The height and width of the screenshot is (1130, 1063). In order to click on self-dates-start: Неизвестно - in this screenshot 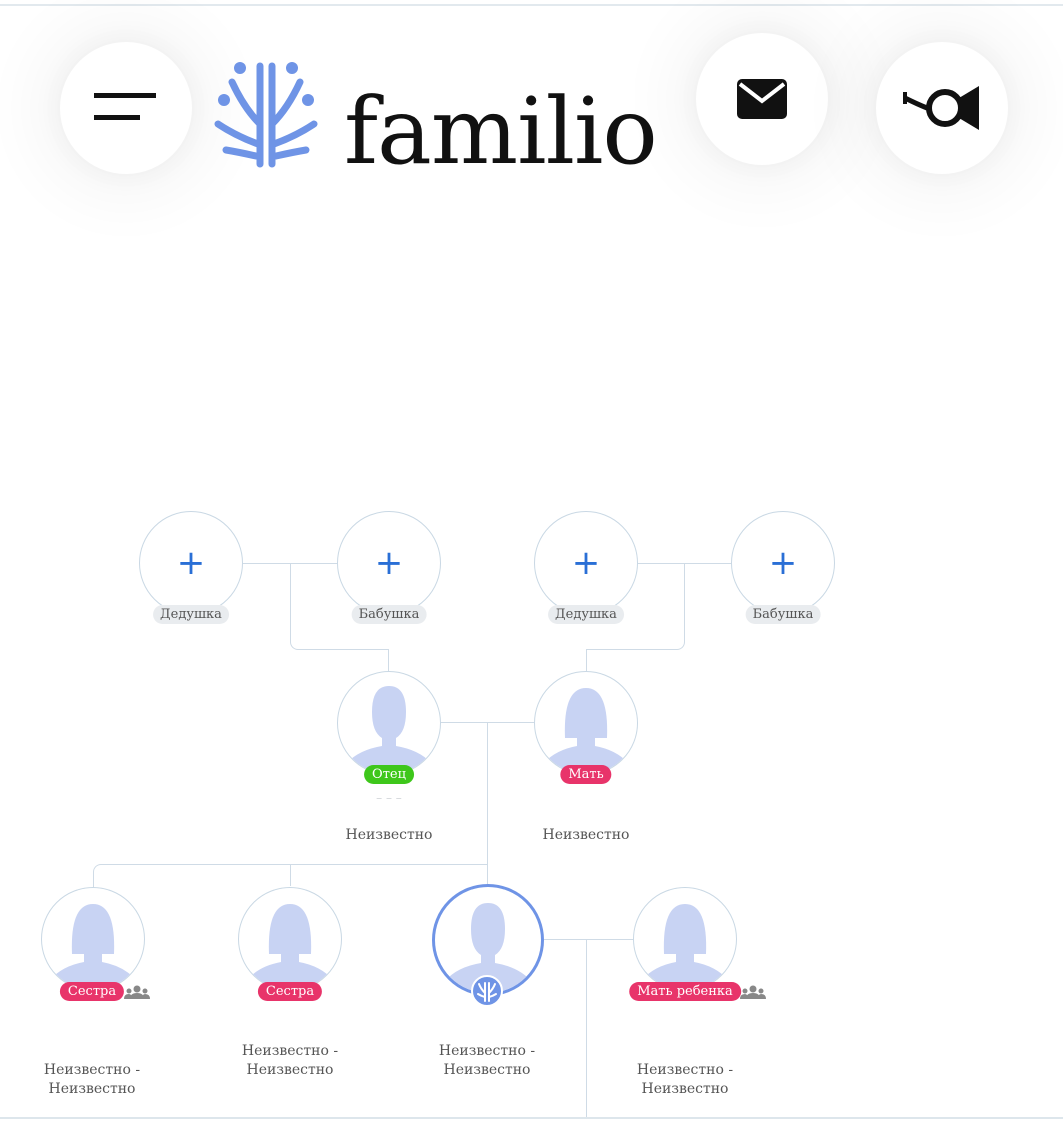, I will do `click(487, 1051)`.